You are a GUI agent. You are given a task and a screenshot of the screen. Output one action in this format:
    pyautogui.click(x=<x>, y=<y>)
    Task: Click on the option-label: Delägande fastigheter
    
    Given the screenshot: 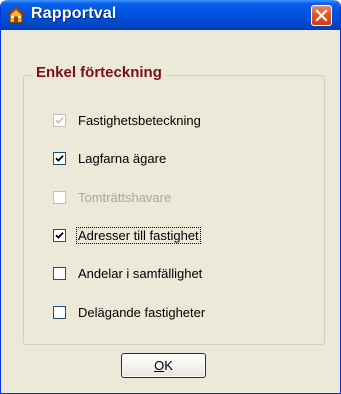 What is the action you would take?
    pyautogui.click(x=142, y=312)
    